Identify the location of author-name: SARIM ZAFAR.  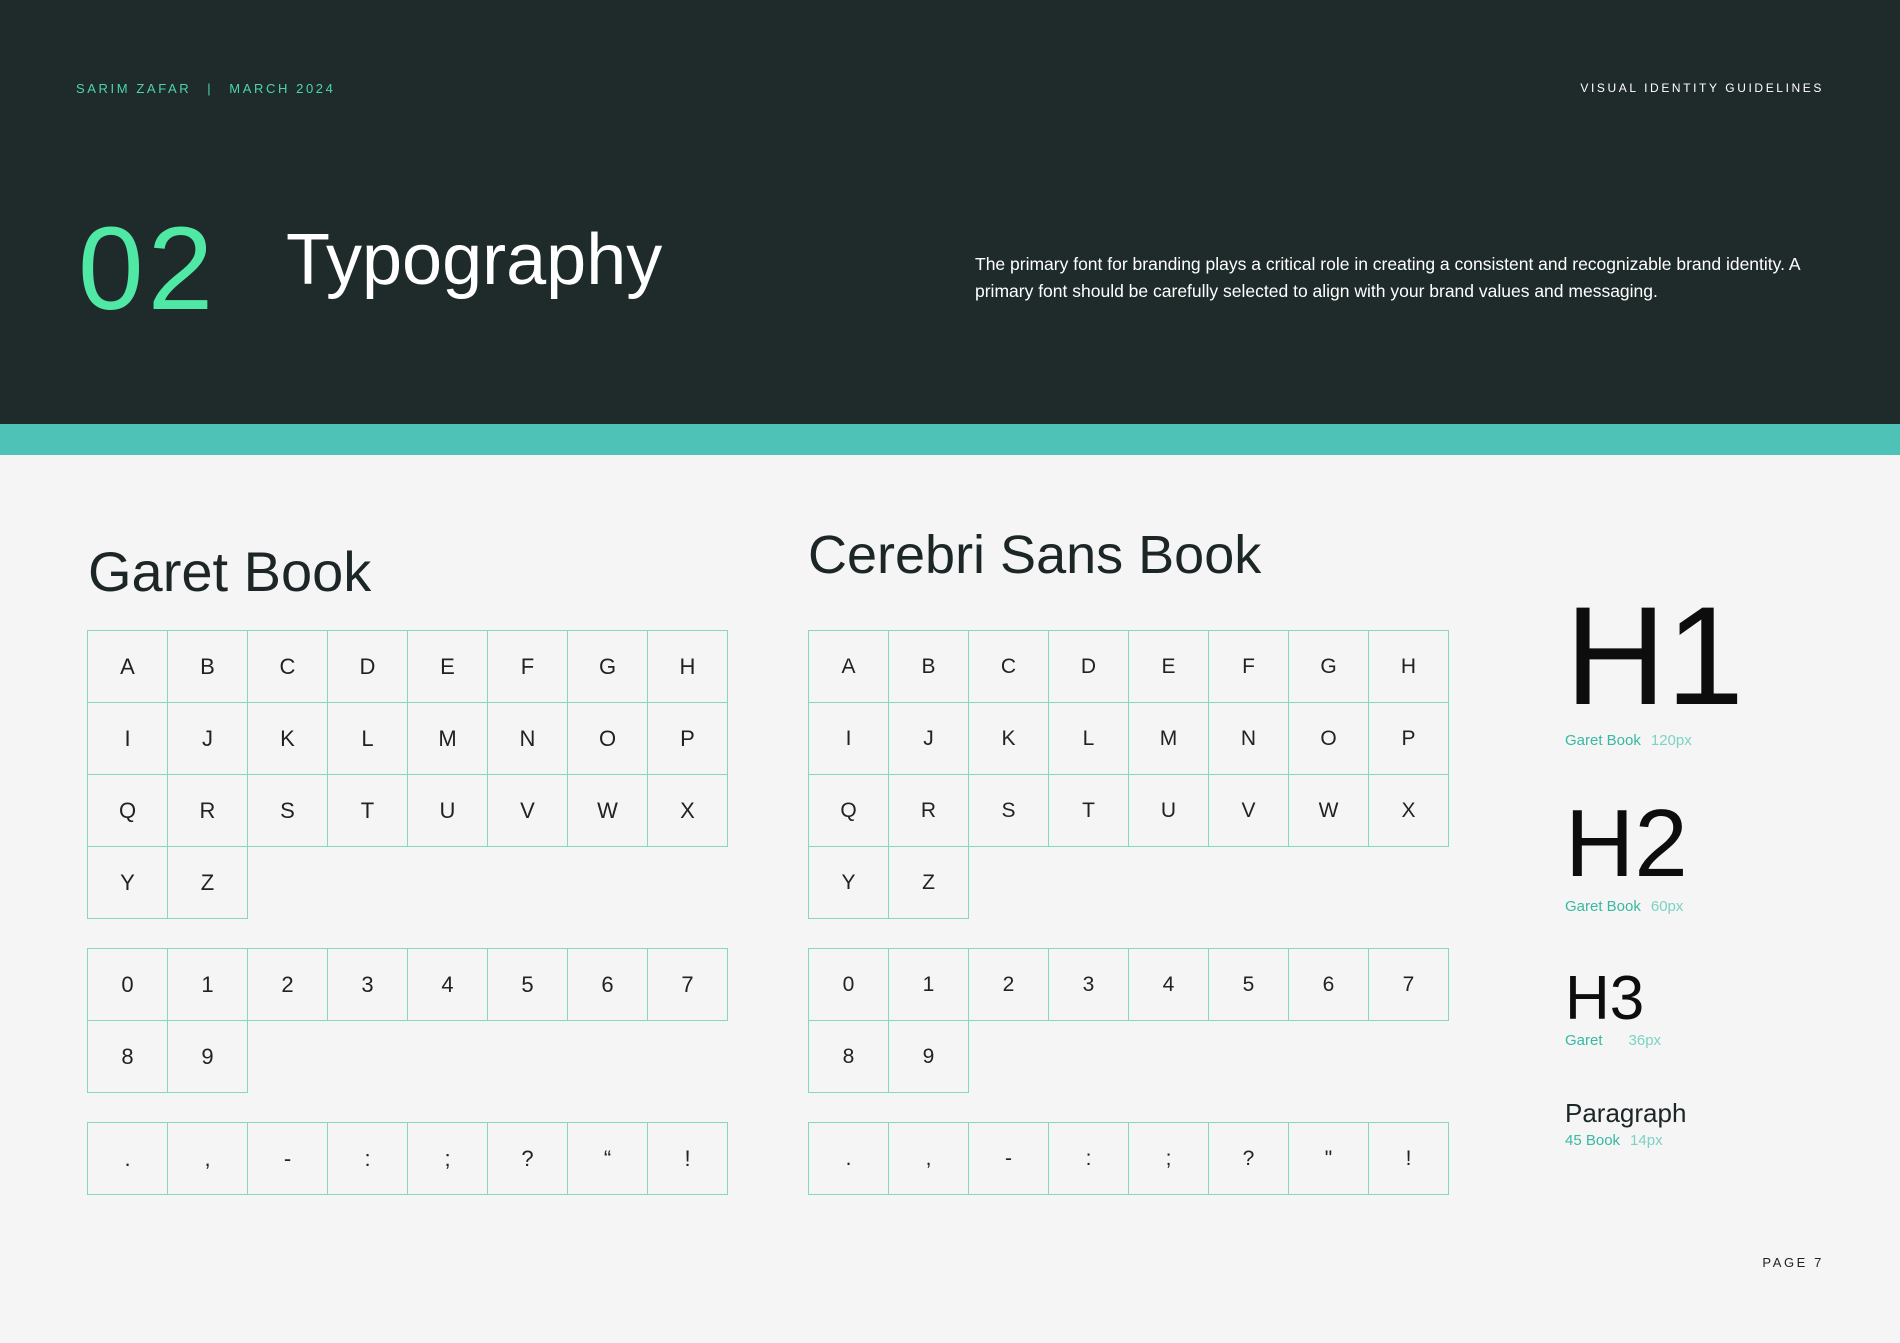
(134, 88).